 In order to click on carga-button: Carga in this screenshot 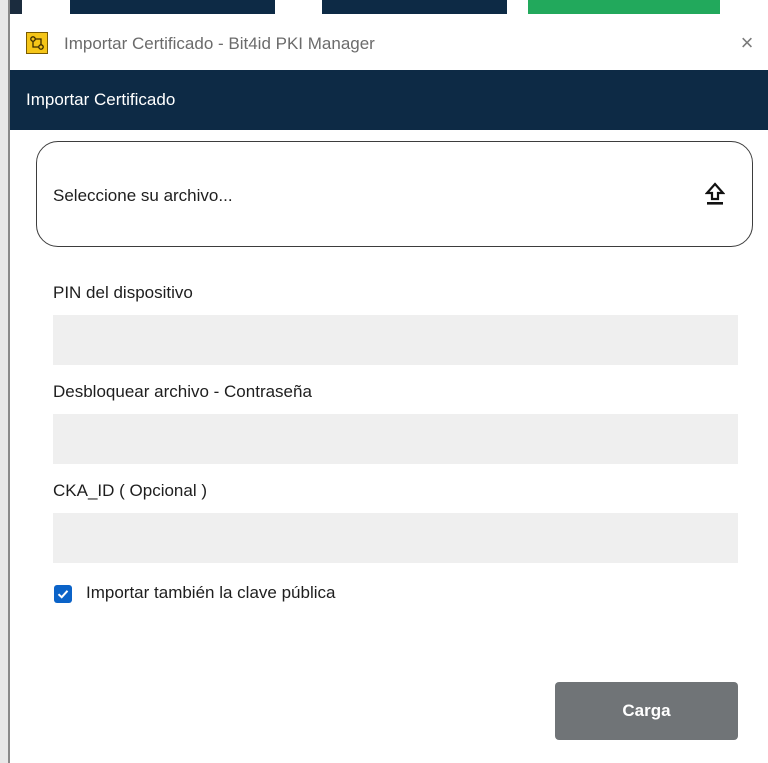, I will do `click(646, 711)`.